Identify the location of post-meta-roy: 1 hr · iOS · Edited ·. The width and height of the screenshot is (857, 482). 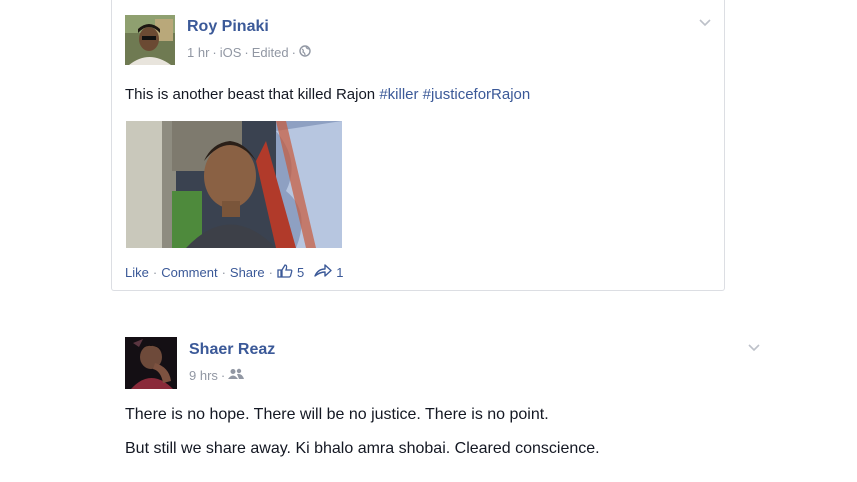
(249, 52).